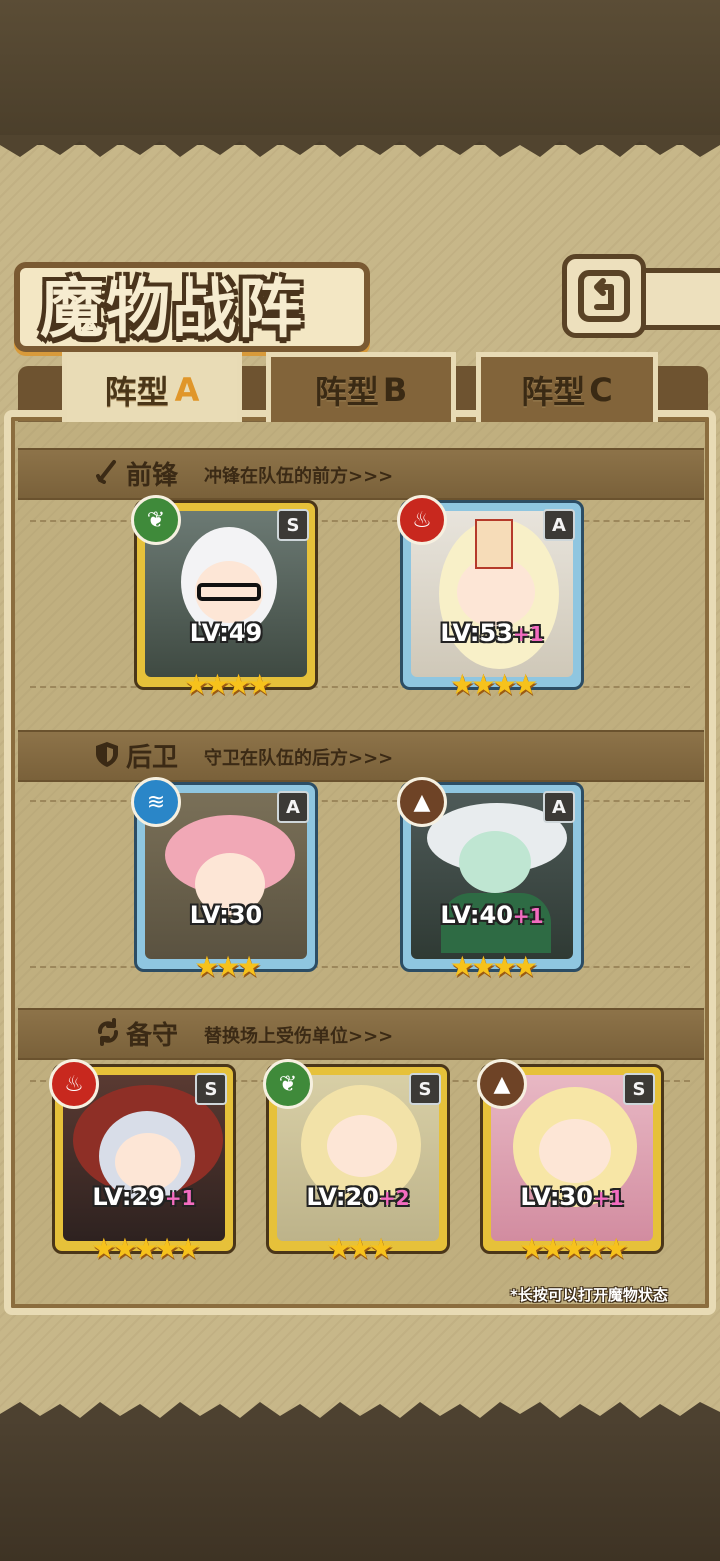 The image size is (720, 1561). What do you see at coordinates (224, 880) in the screenshot?
I see `monster-card: A ≋ LV:30 ★★★` at bounding box center [224, 880].